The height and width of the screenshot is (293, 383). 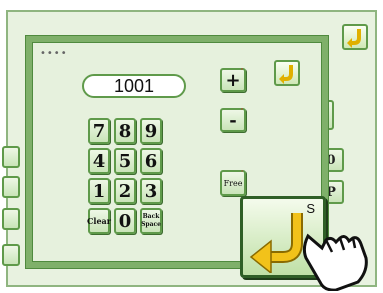 I want to click on key-label: 2, so click(x=125, y=191).